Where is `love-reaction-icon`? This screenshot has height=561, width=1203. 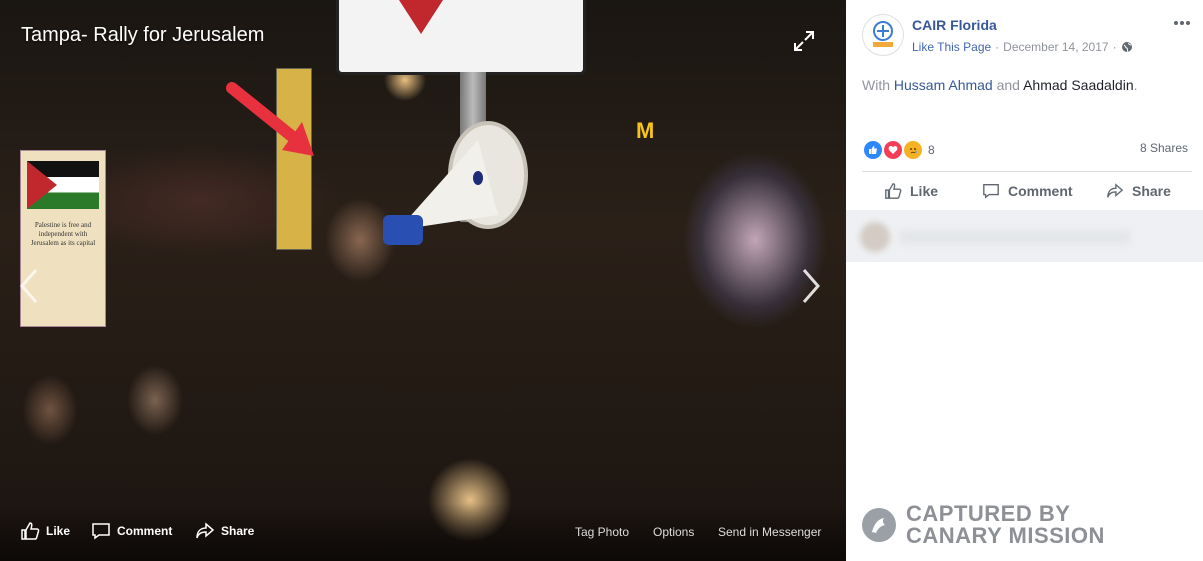
love-reaction-icon is located at coordinates (893, 150).